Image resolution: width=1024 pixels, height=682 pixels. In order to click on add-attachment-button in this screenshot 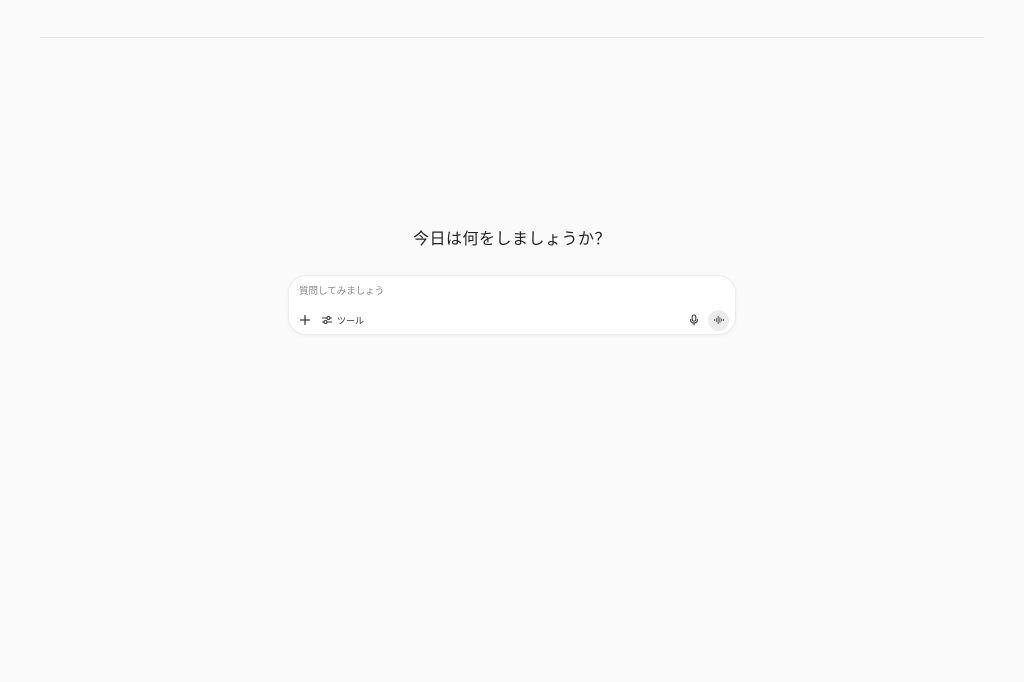, I will do `click(305, 320)`.